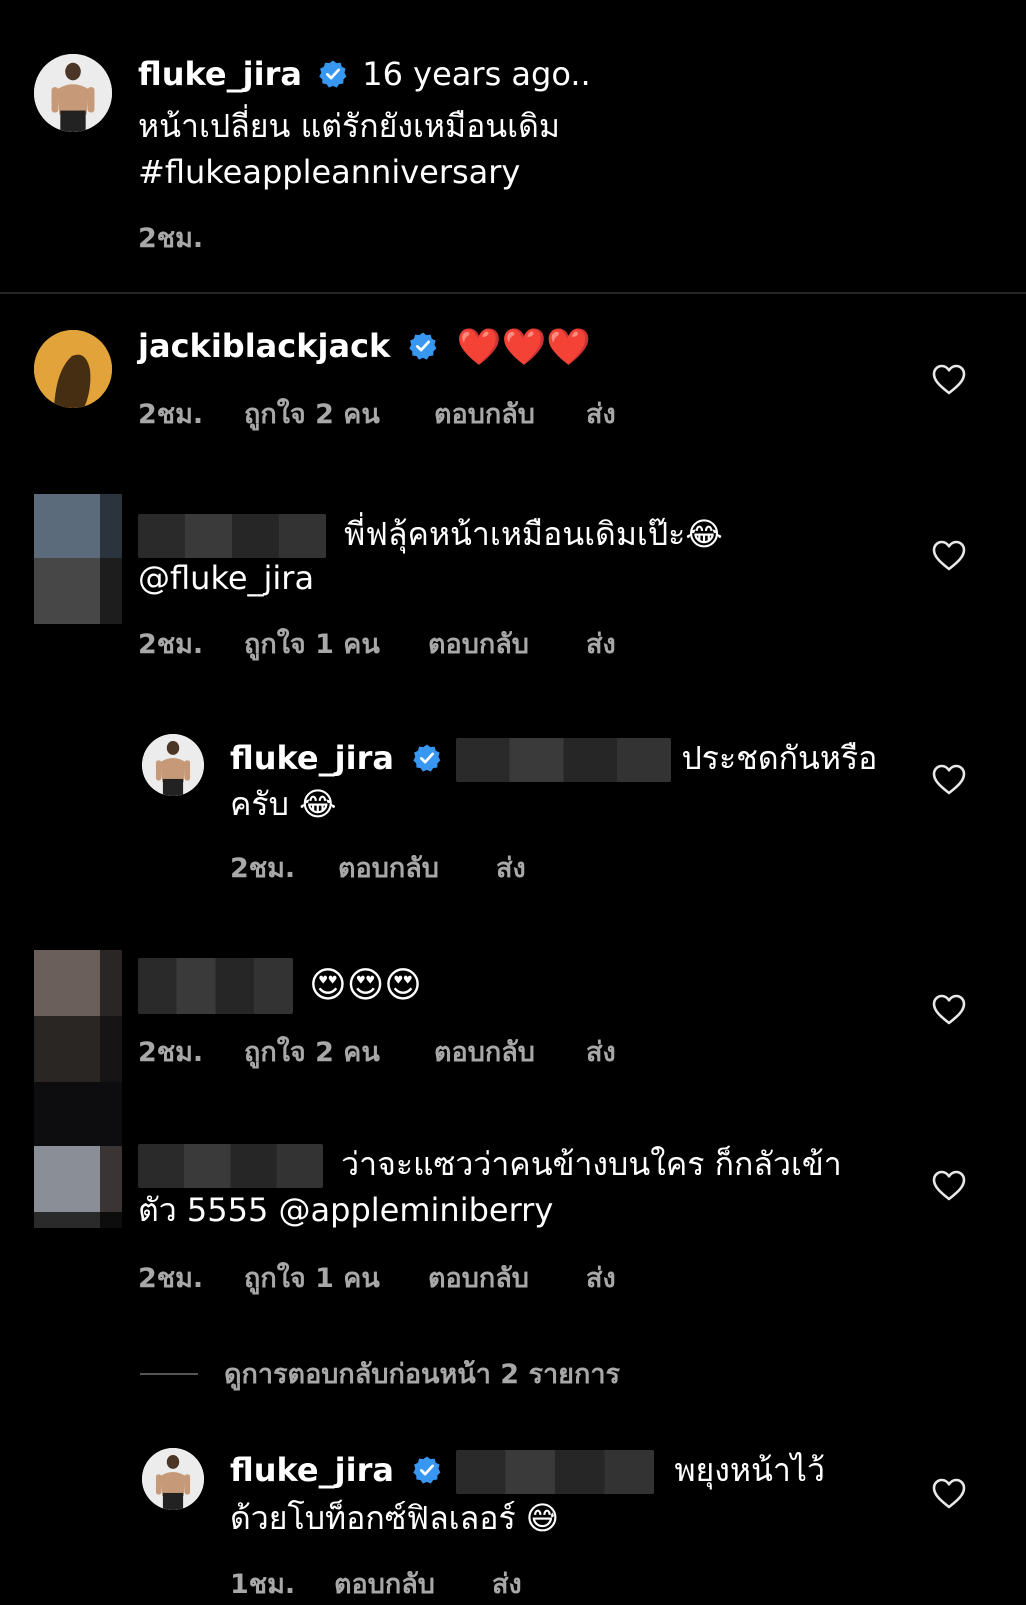  Describe the element at coordinates (395, 1518) in the screenshot. I see `comment-body-cont: ด้วยโบท็อกซ์ฟิลเลอร์ 😅` at that location.